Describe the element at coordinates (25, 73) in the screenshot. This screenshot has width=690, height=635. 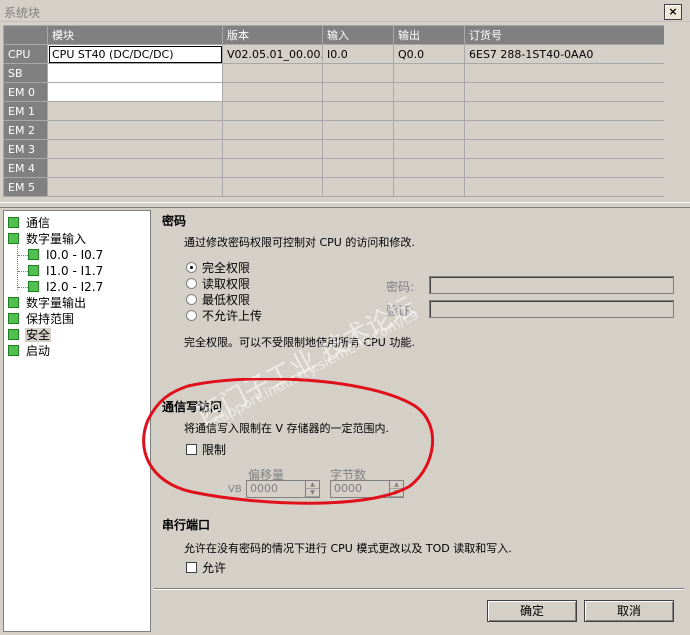
I see `row-name: SB` at that location.